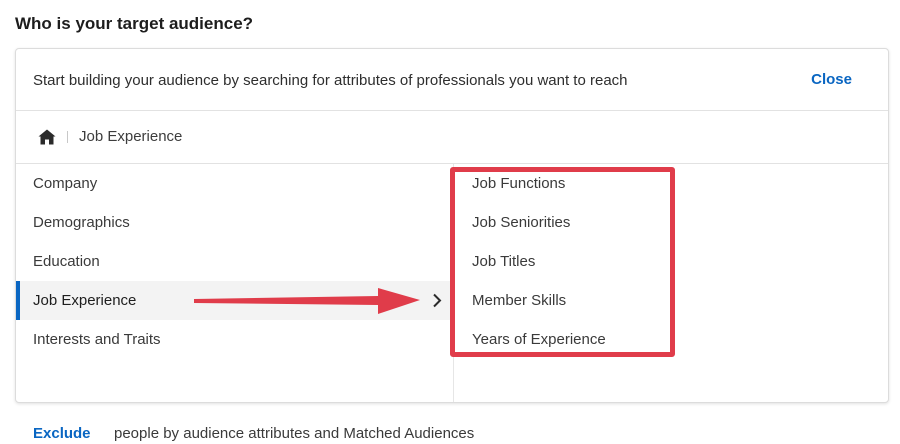 The width and height of the screenshot is (900, 444). I want to click on category-label: Job Experience, so click(85, 300).